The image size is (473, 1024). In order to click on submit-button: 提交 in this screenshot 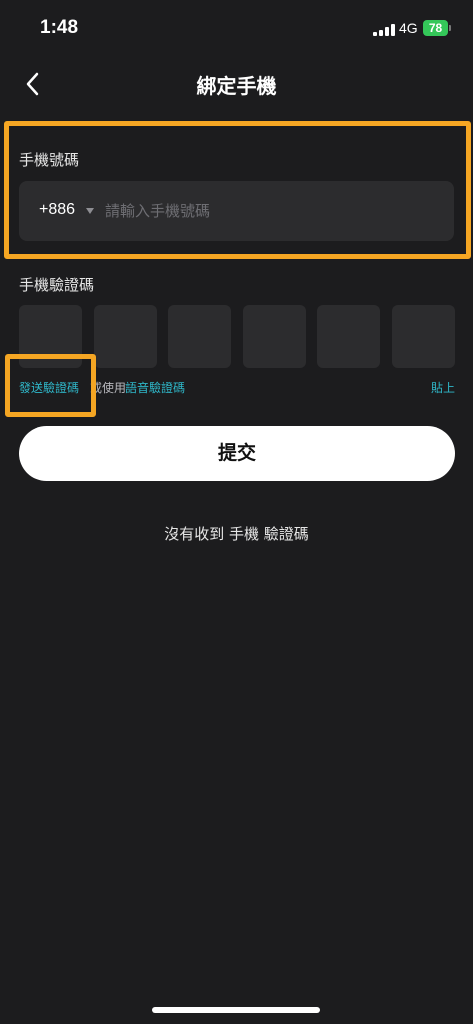, I will do `click(237, 453)`.